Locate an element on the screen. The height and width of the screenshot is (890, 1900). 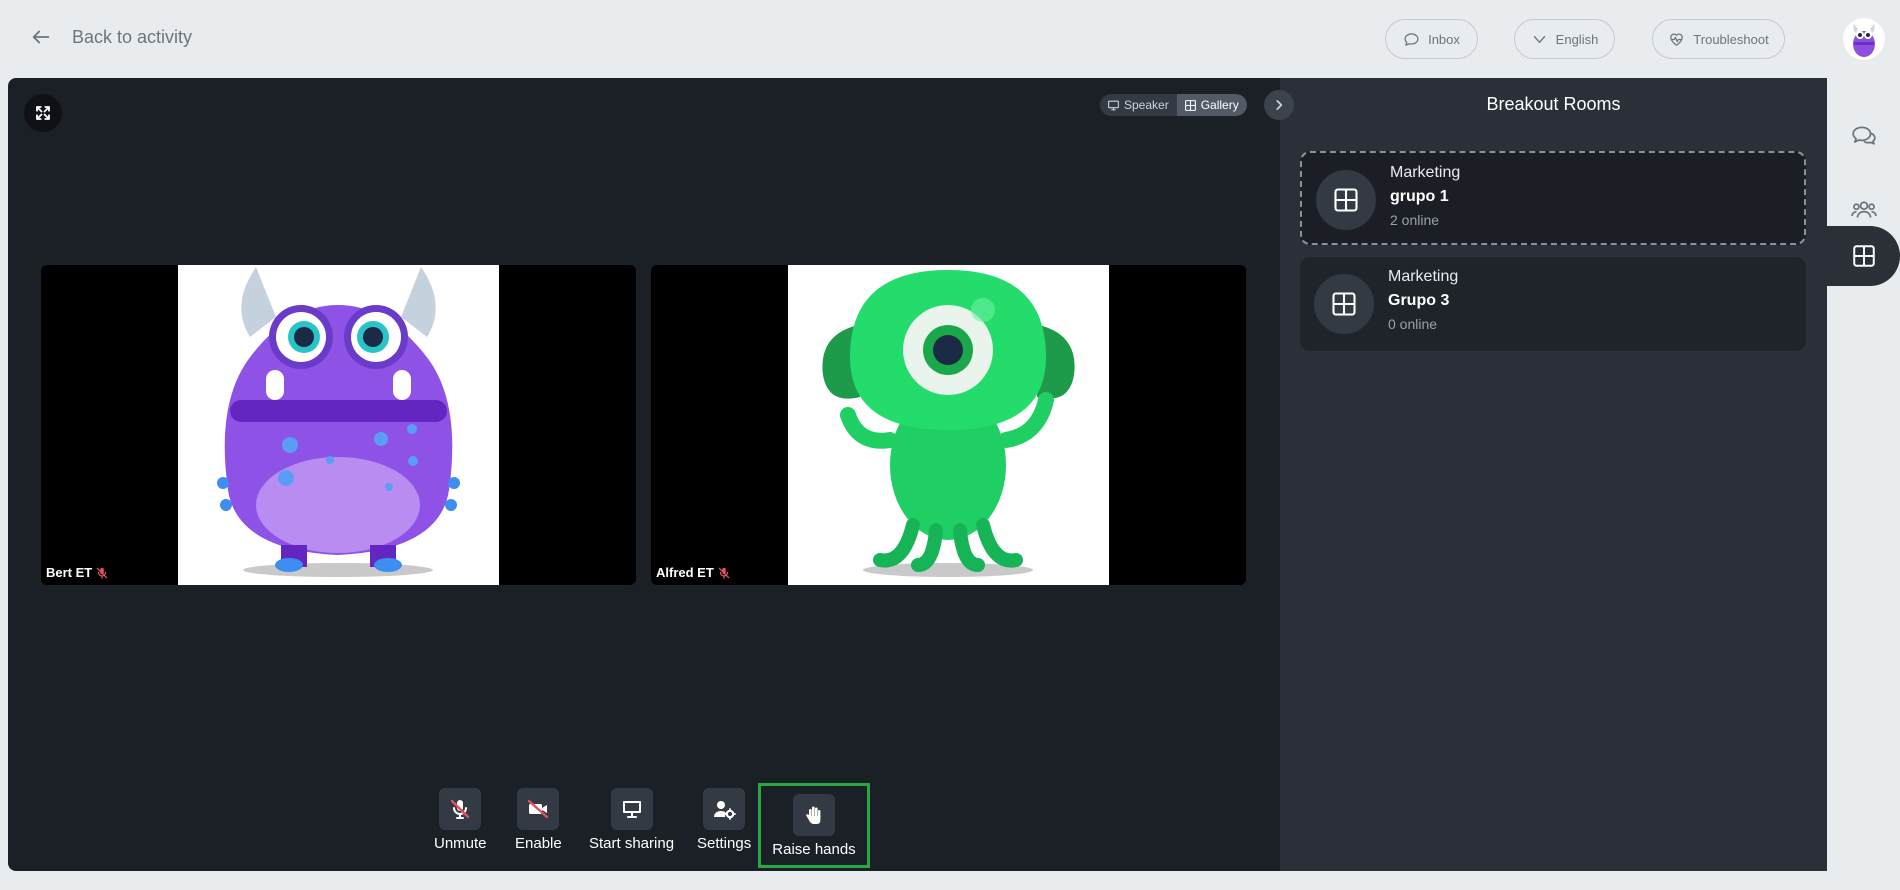
enable-label: Enable is located at coordinates (538, 843).